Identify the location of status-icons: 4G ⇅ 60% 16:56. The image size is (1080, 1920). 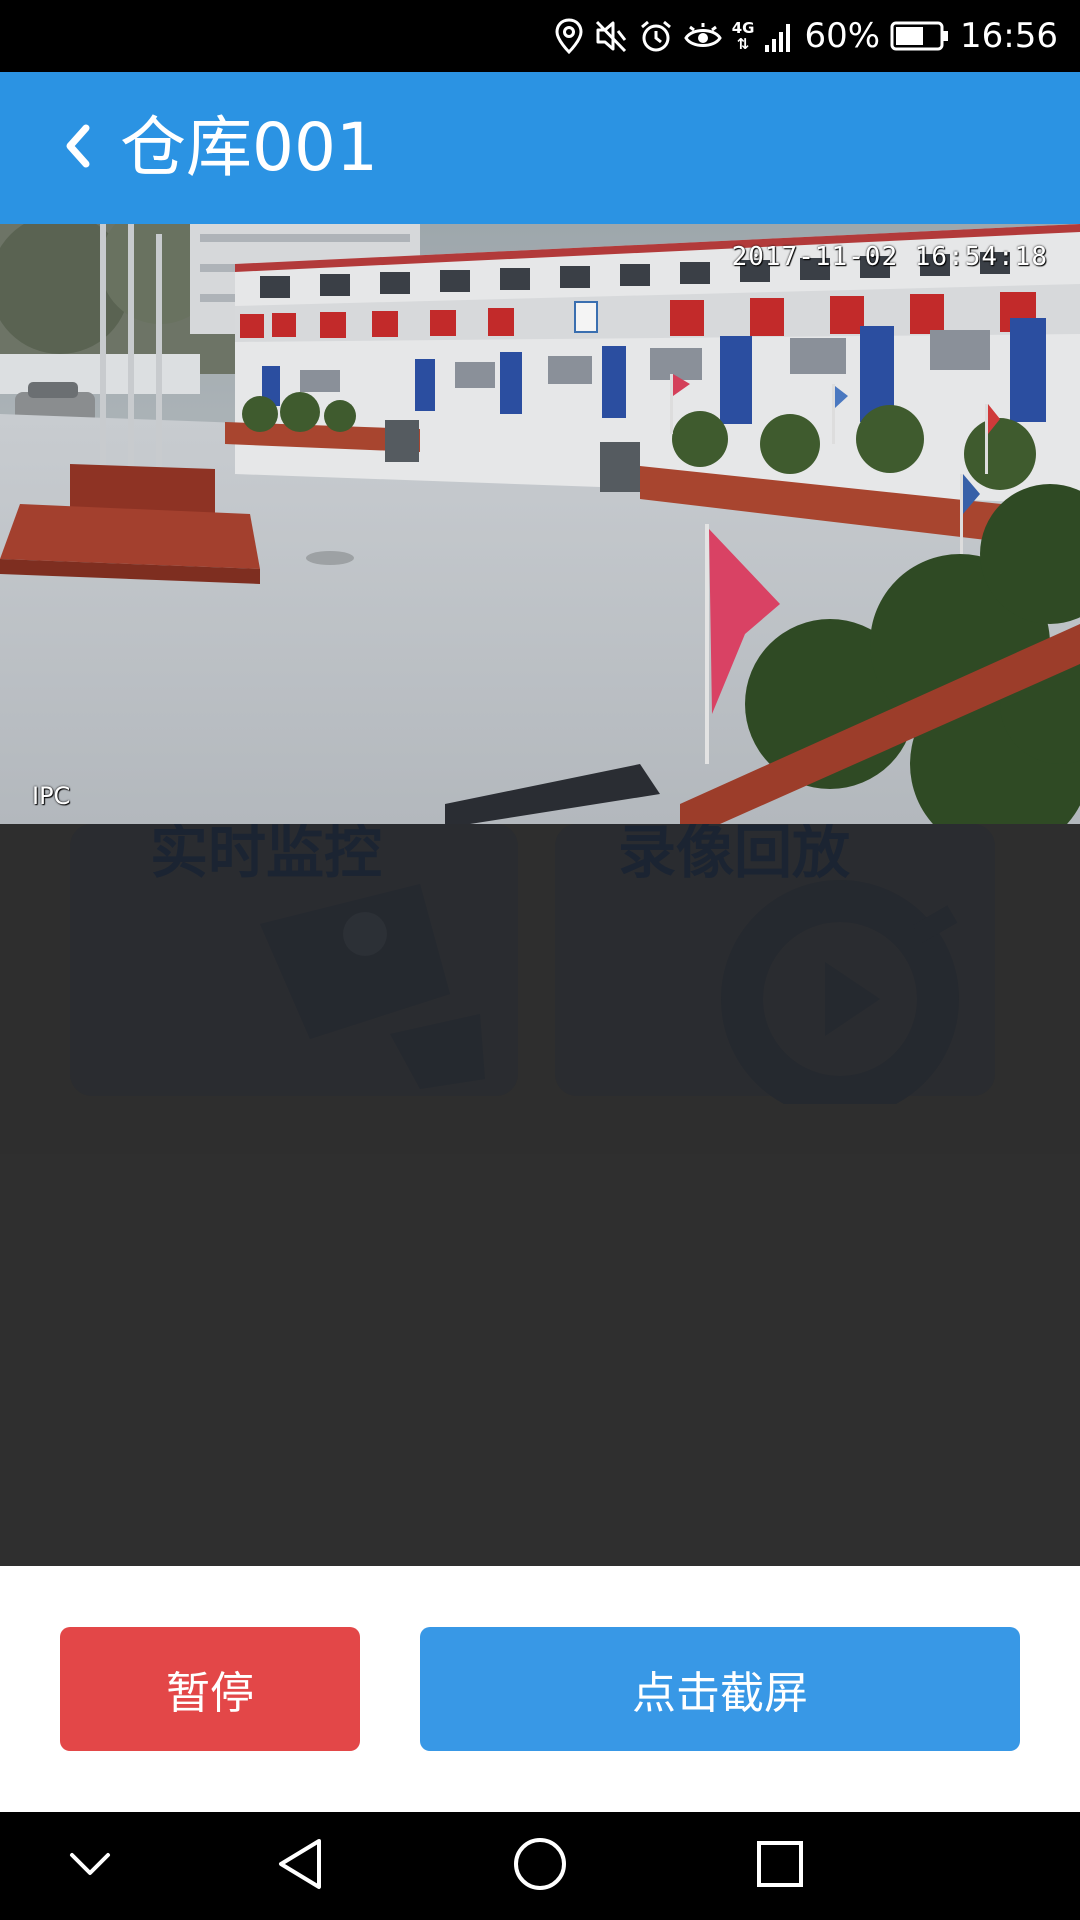
(806, 36).